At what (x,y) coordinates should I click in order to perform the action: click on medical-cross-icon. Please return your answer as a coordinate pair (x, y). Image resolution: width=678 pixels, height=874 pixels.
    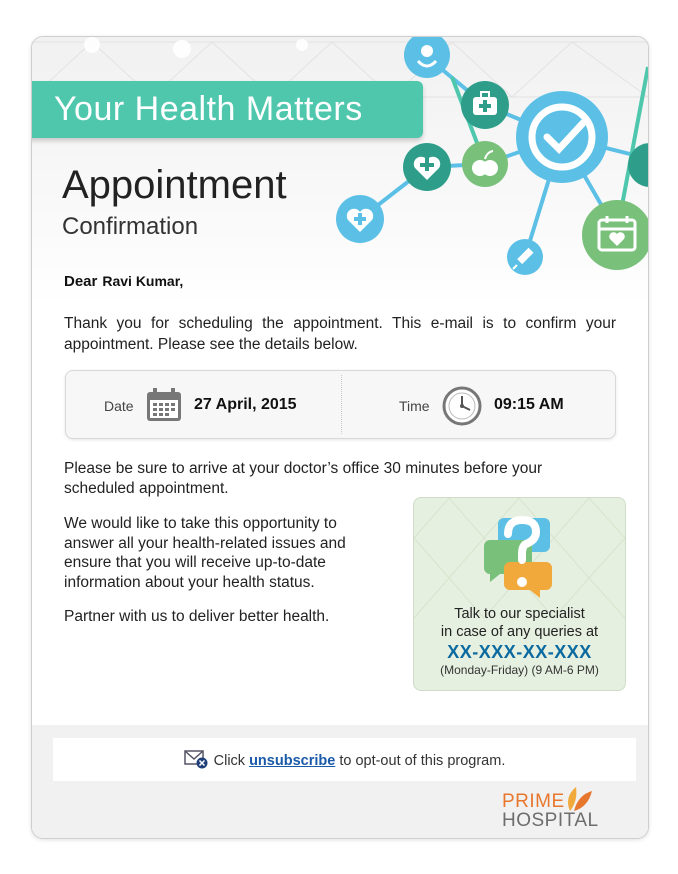
    Looking at the image, I should click on (427, 167).